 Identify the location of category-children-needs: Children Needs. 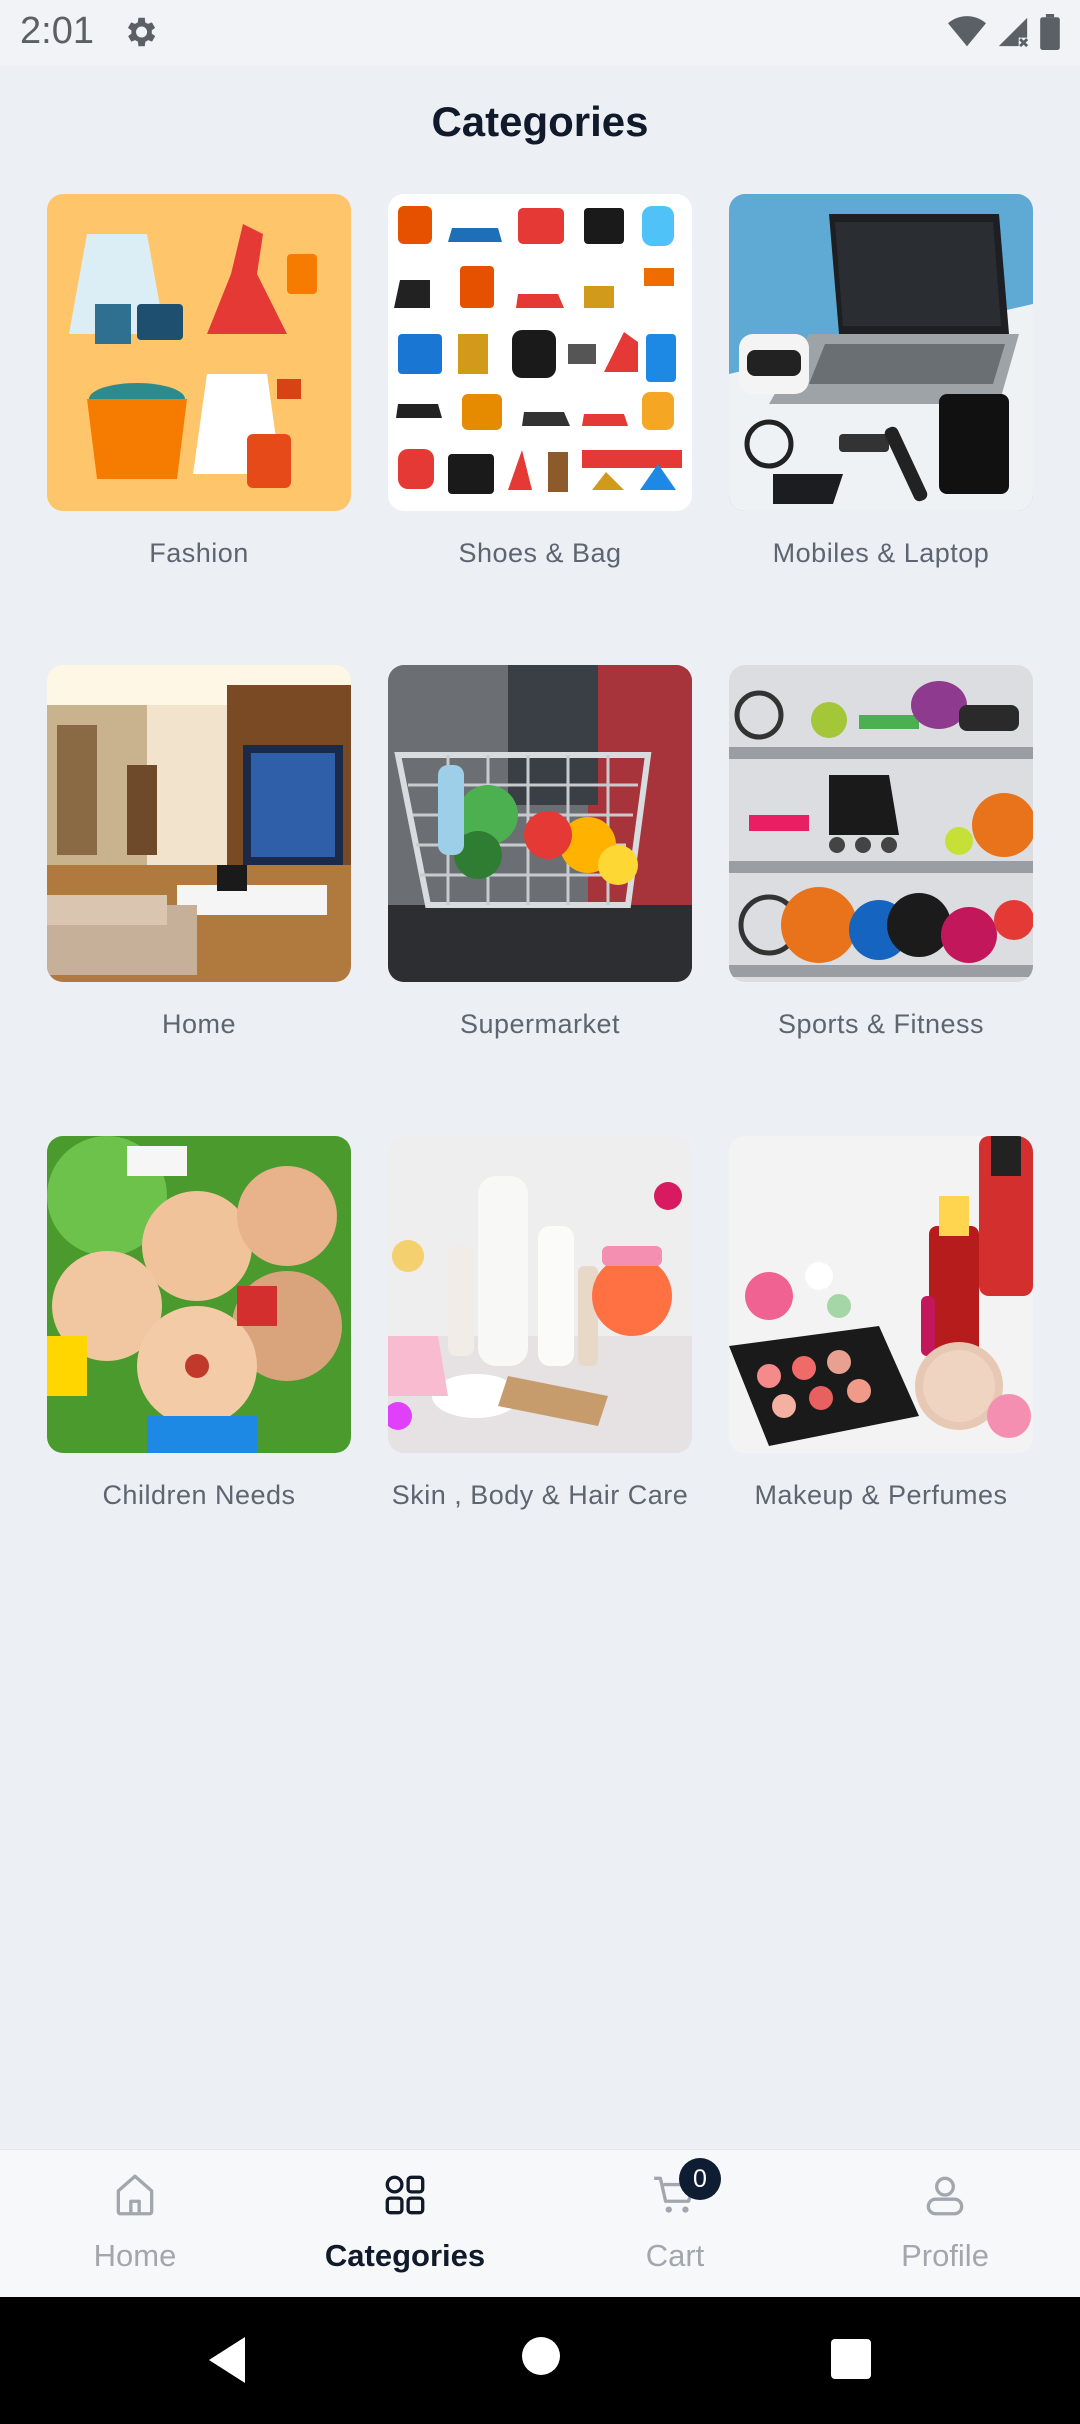
(199, 1325).